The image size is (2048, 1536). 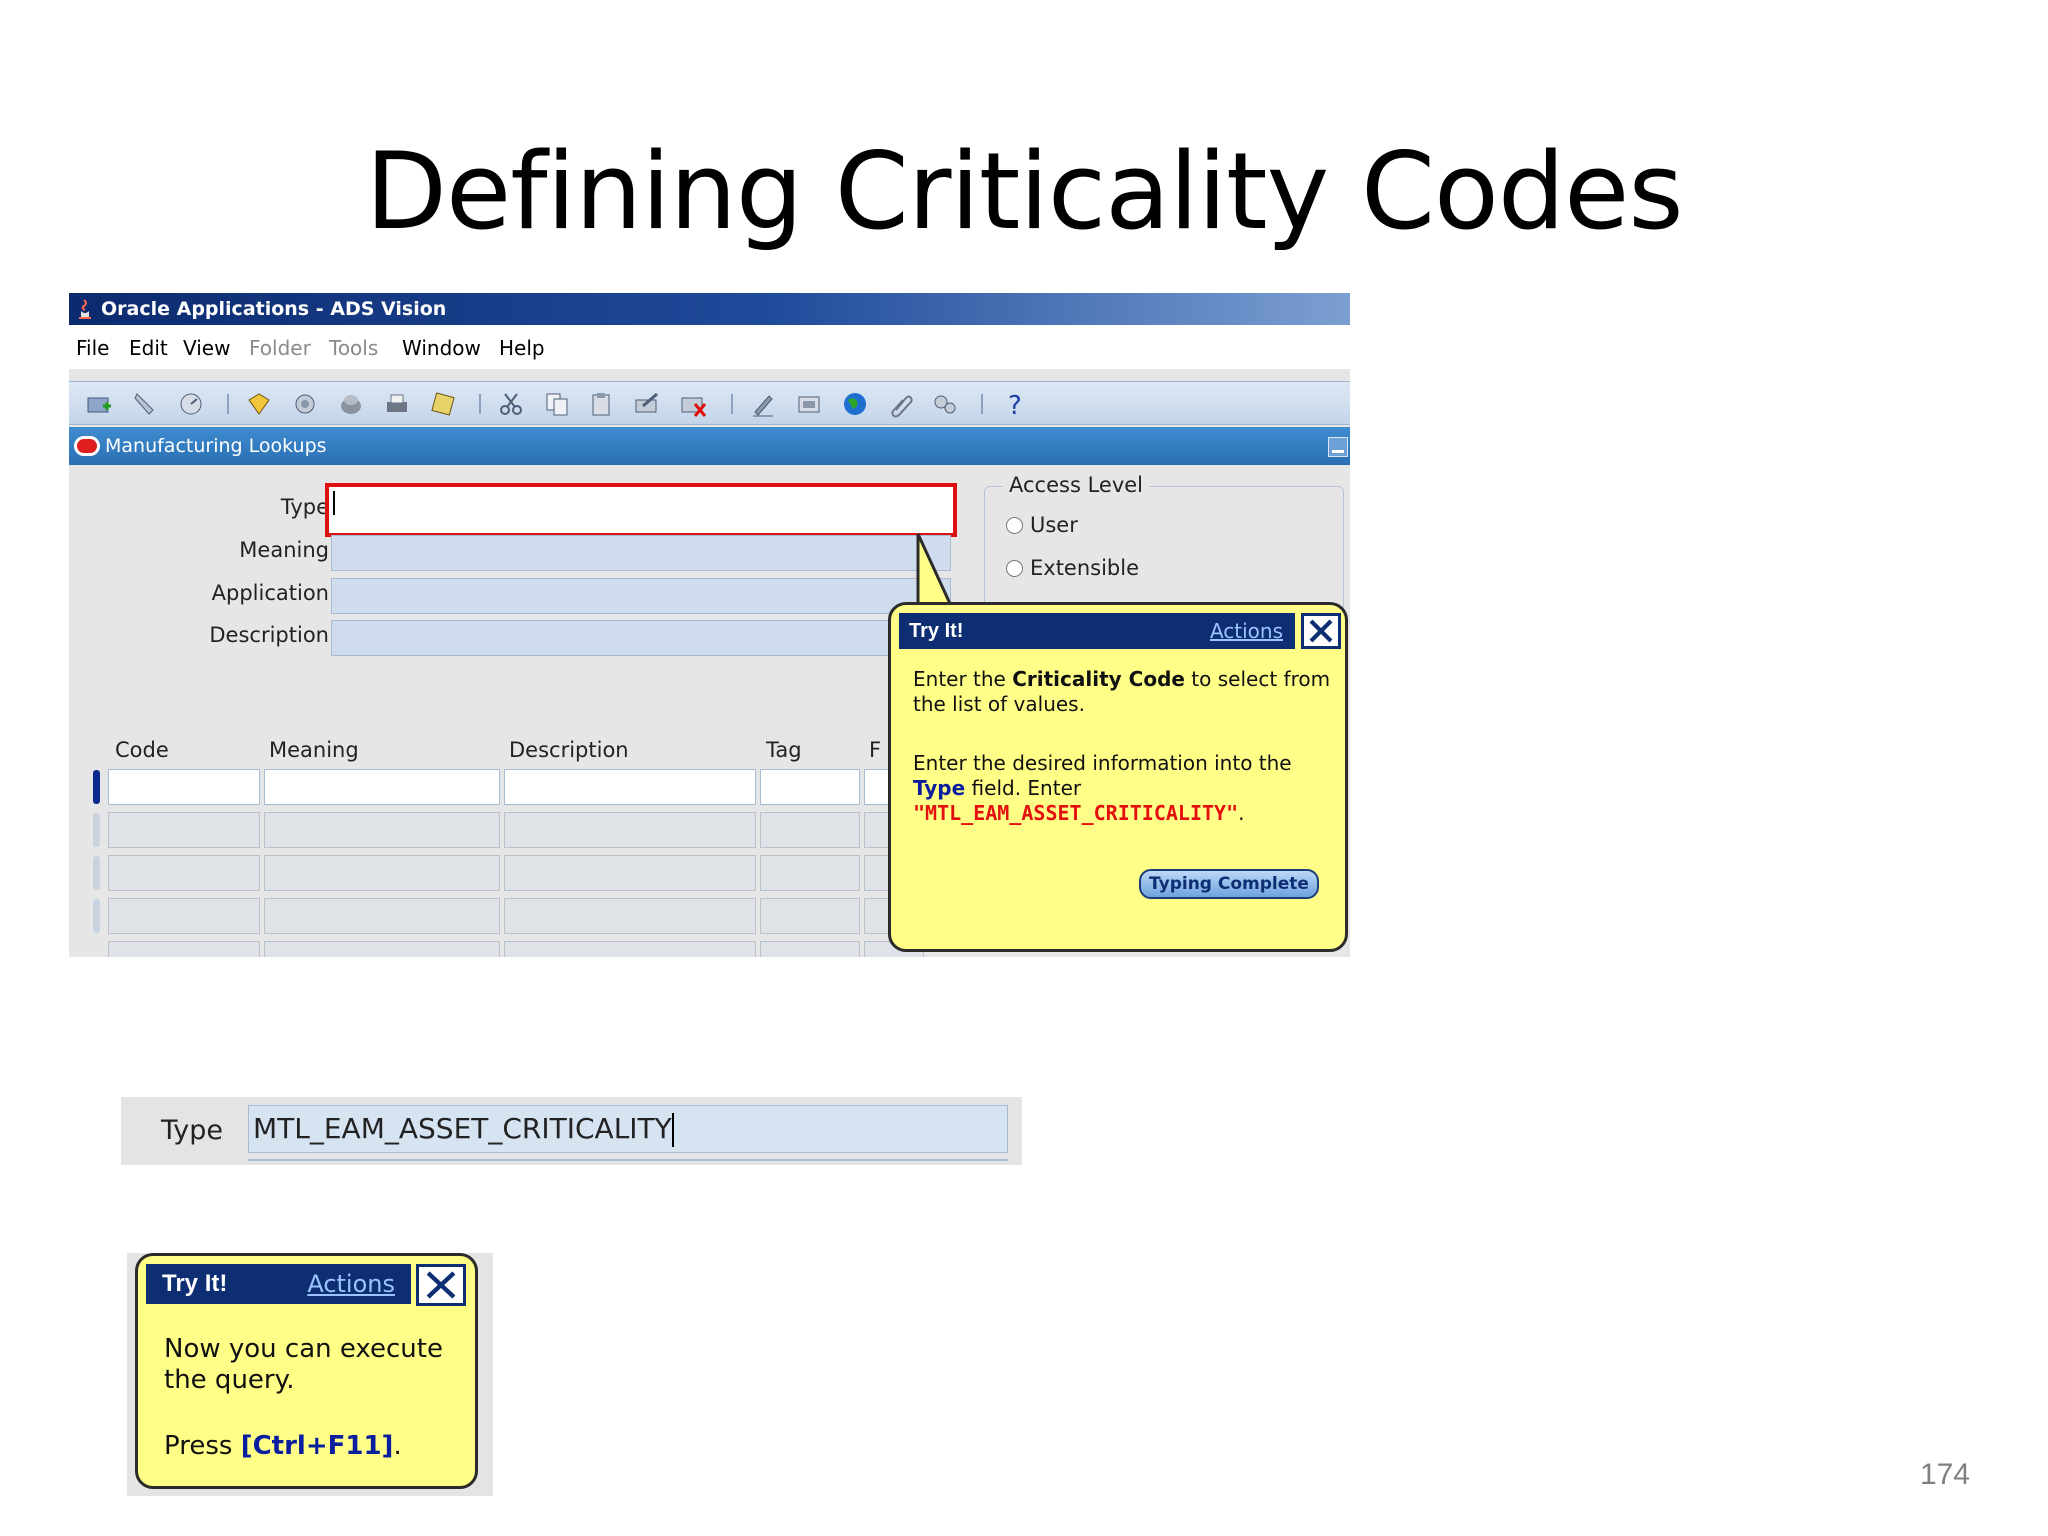 I want to click on typing-complete-button: Typing Complete, so click(x=1229, y=884).